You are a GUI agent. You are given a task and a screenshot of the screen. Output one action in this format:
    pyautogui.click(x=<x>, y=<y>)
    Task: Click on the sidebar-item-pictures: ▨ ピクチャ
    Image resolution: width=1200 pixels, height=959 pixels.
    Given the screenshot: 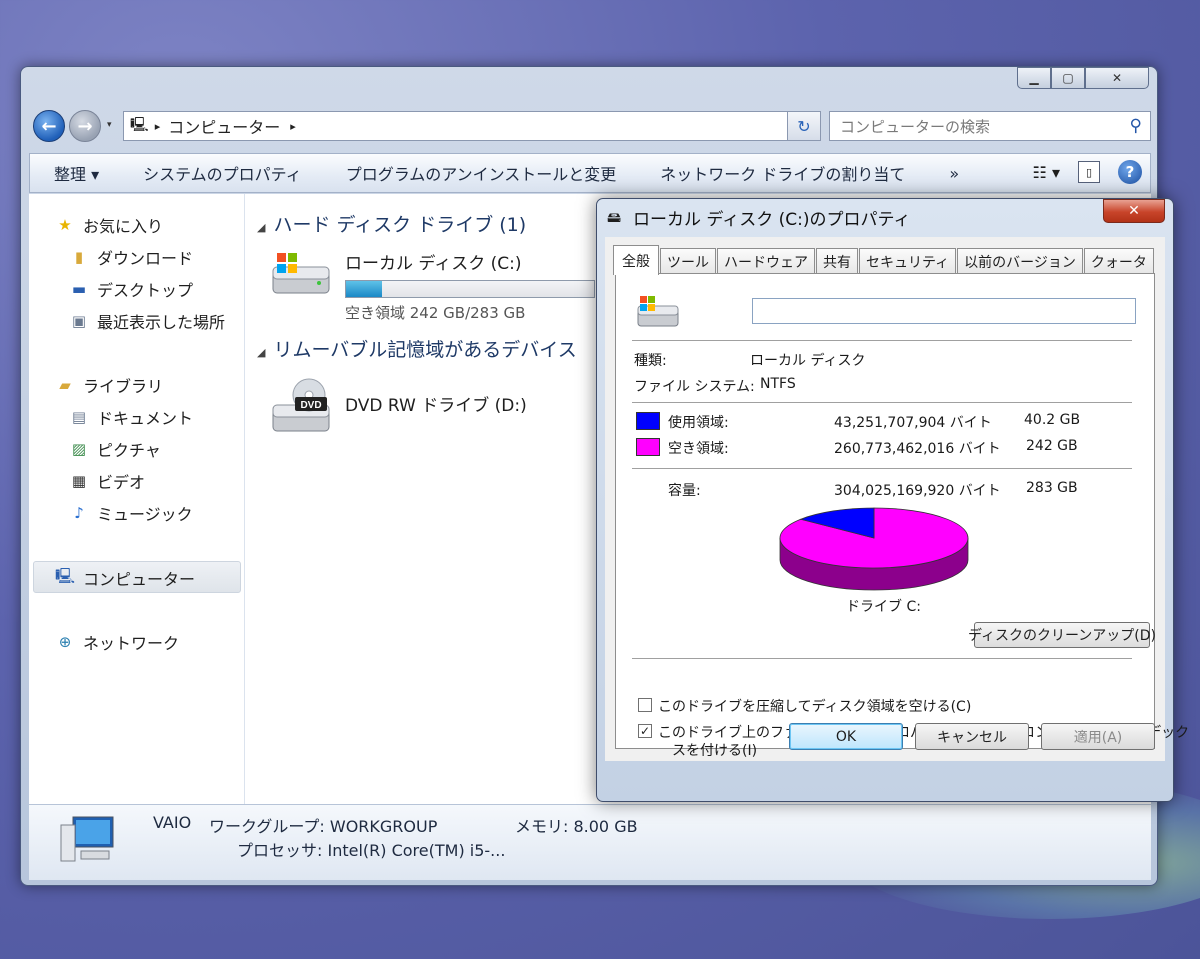 What is the action you would take?
    pyautogui.click(x=115, y=449)
    